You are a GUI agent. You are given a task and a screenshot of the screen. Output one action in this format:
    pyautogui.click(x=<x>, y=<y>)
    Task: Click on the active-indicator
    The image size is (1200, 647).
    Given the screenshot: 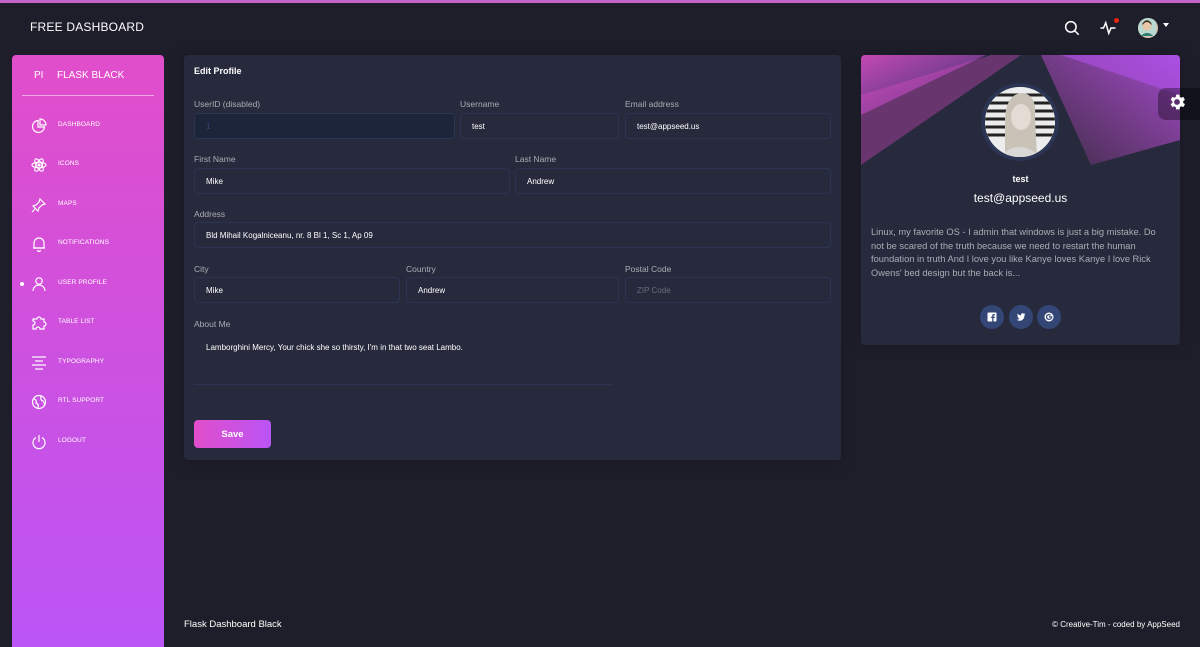 What is the action you would take?
    pyautogui.click(x=22, y=284)
    